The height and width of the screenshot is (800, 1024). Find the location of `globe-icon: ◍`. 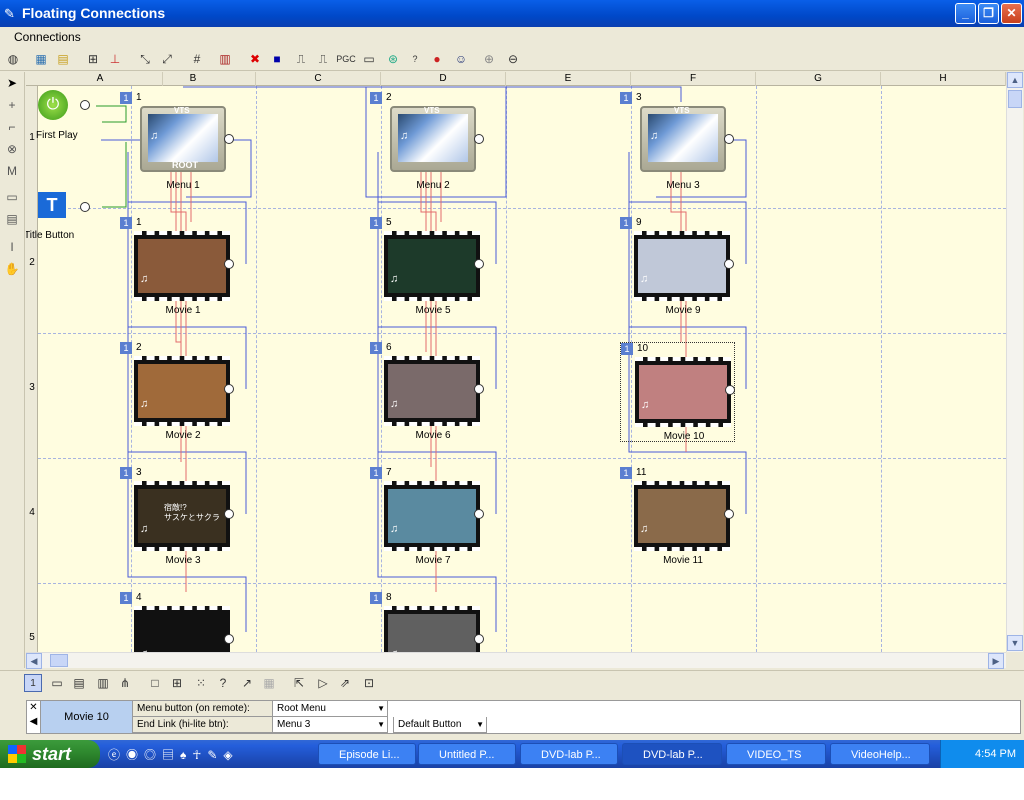

globe-icon: ◍ is located at coordinates (13, 59).